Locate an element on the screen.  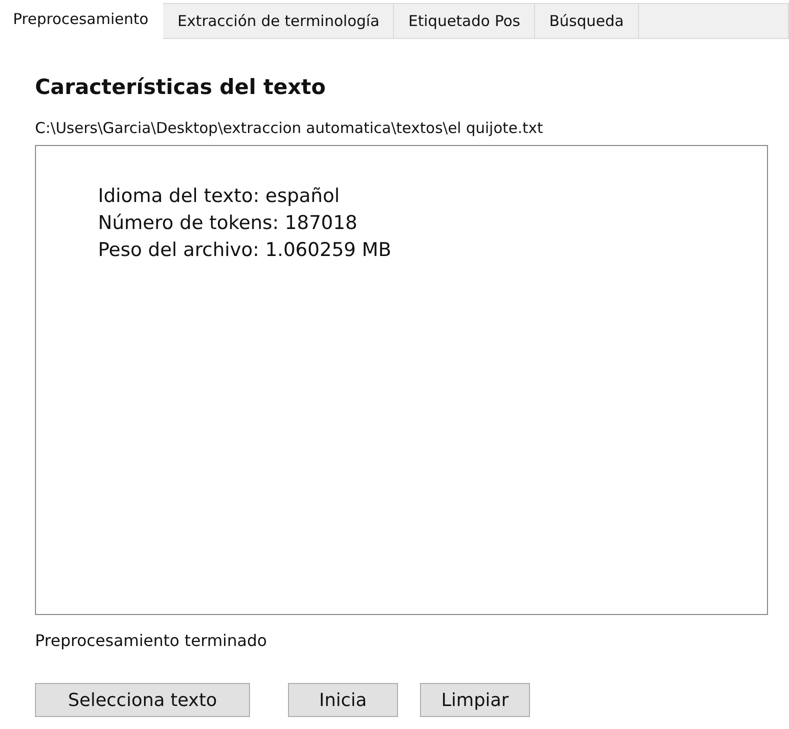
tab: Búsqueda is located at coordinates (587, 21).